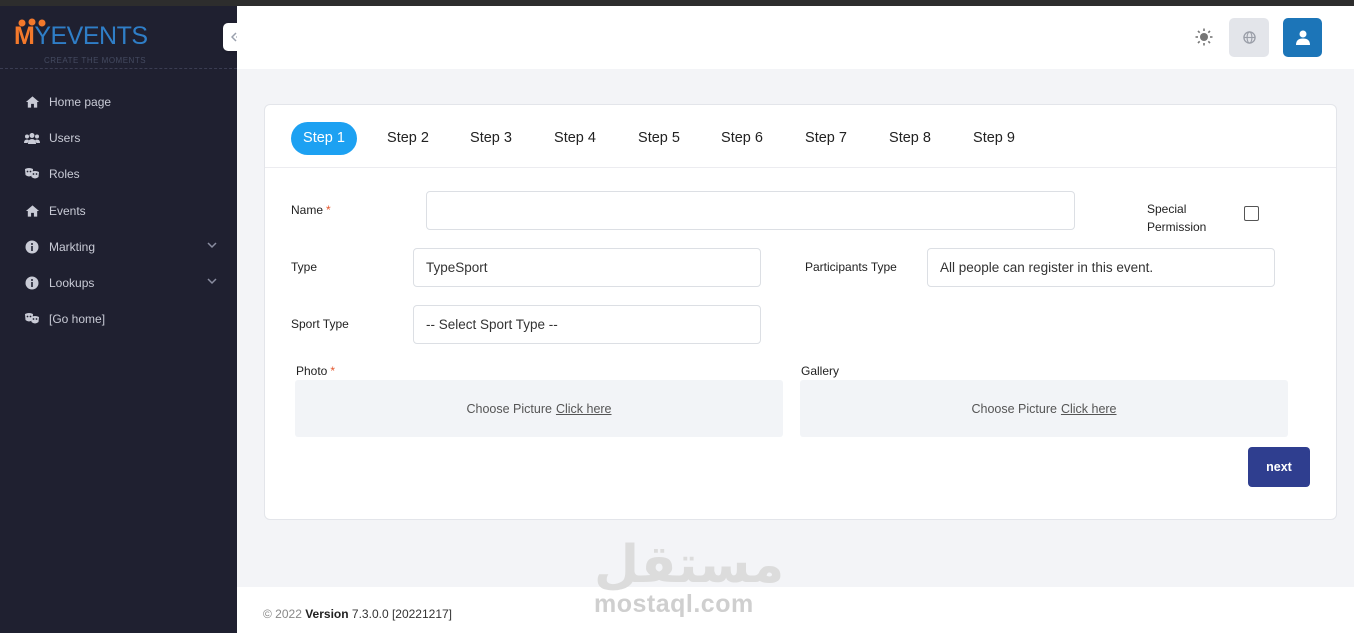 Image resolution: width=1354 pixels, height=633 pixels. I want to click on tab-step-3: Step 3, so click(491, 138).